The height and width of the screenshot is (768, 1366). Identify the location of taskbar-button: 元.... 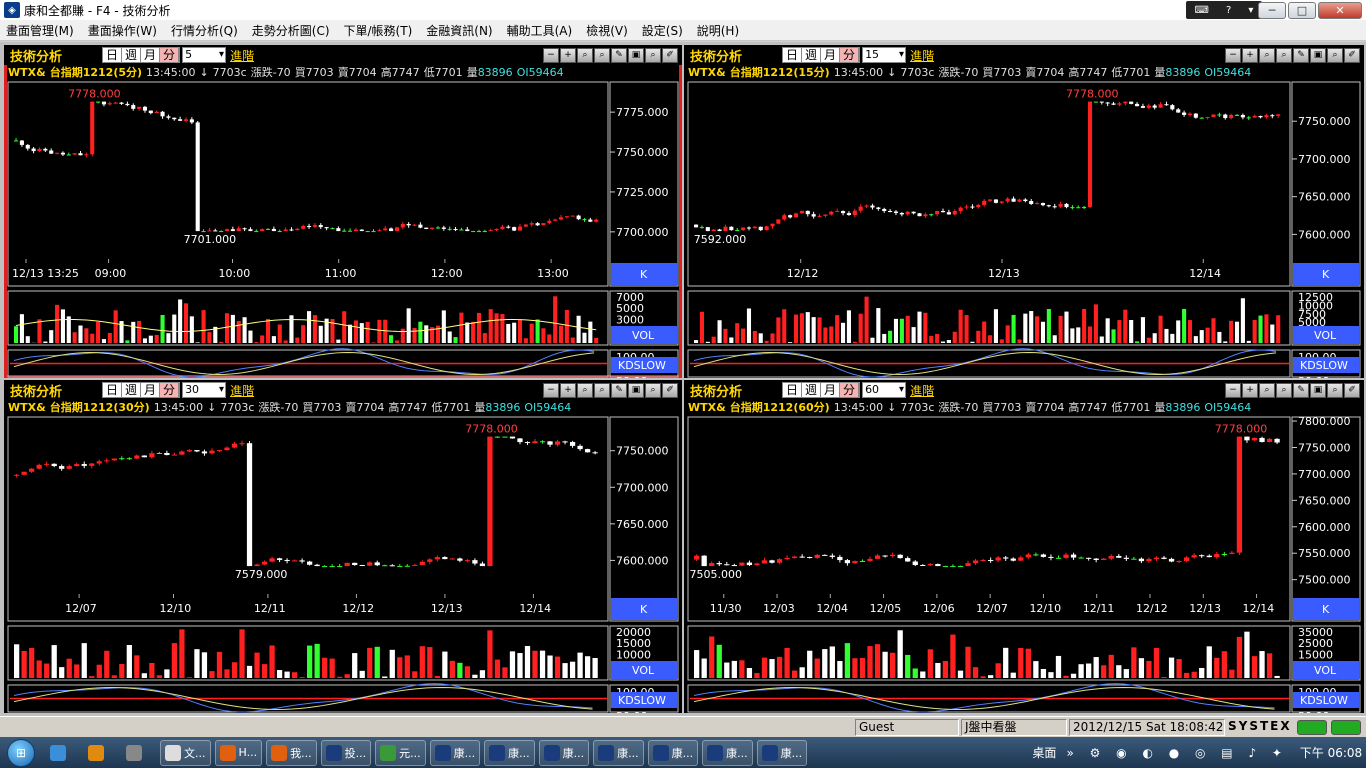
(400, 752).